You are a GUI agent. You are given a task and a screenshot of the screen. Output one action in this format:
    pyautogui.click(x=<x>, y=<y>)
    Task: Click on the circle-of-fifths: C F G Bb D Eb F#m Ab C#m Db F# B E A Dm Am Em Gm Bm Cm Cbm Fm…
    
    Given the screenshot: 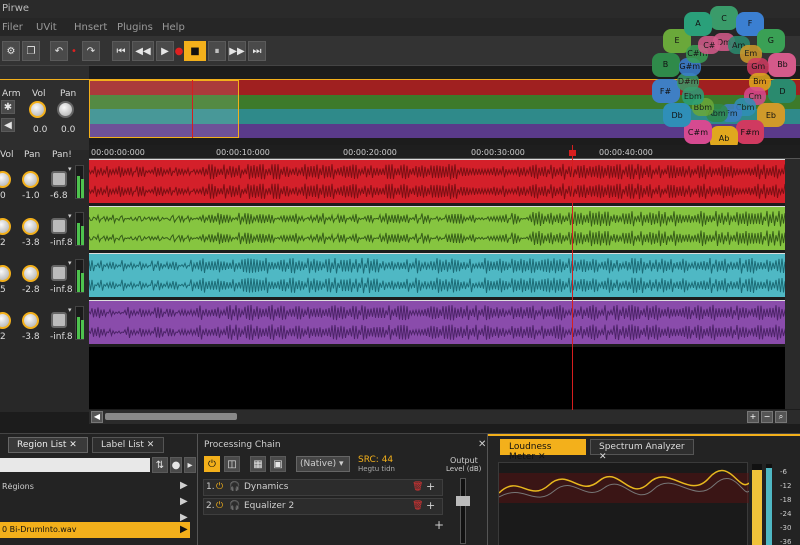 What is the action you would take?
    pyautogui.click(x=724, y=80)
    